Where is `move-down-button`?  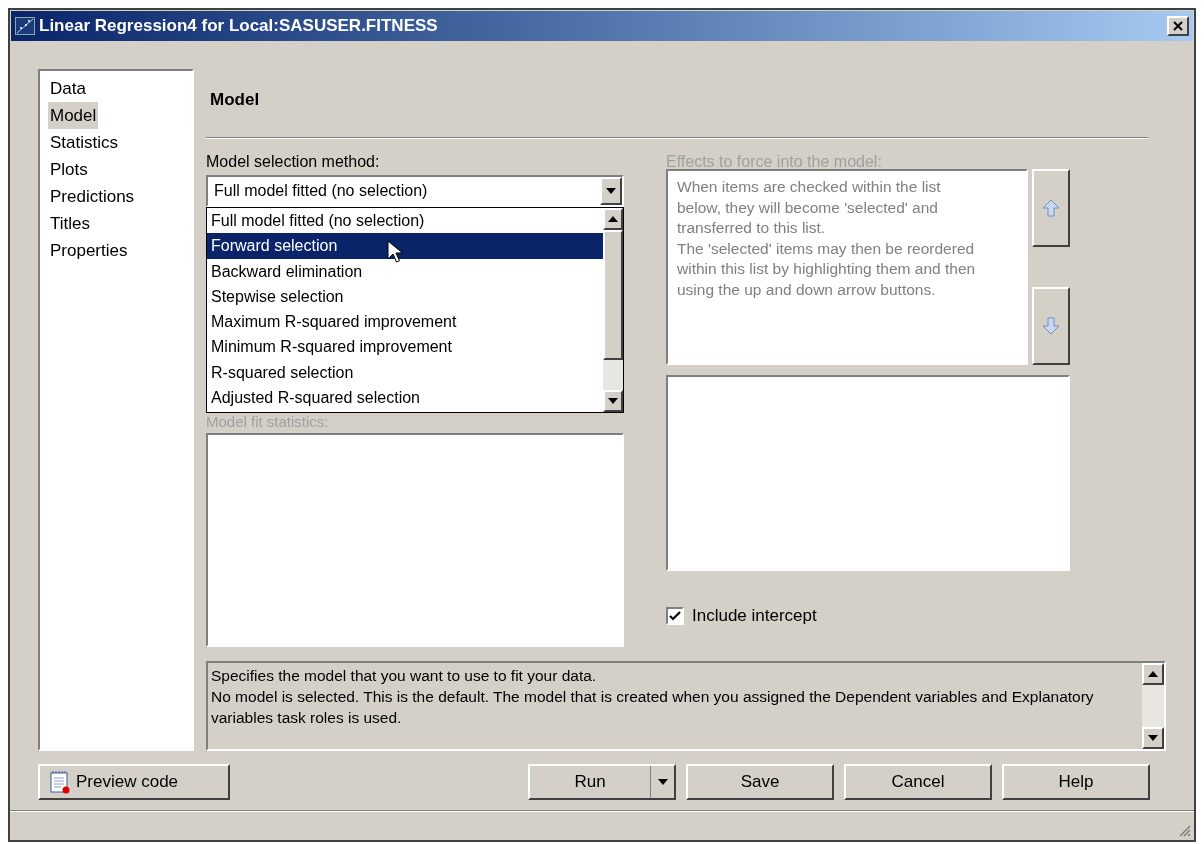 move-down-button is located at coordinates (1051, 326).